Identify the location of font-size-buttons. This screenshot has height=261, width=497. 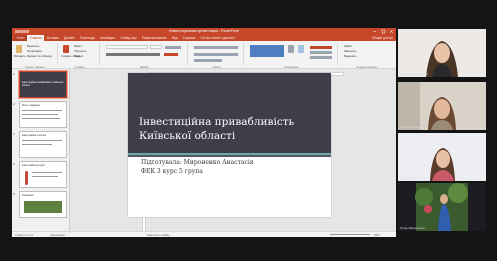
(173, 47).